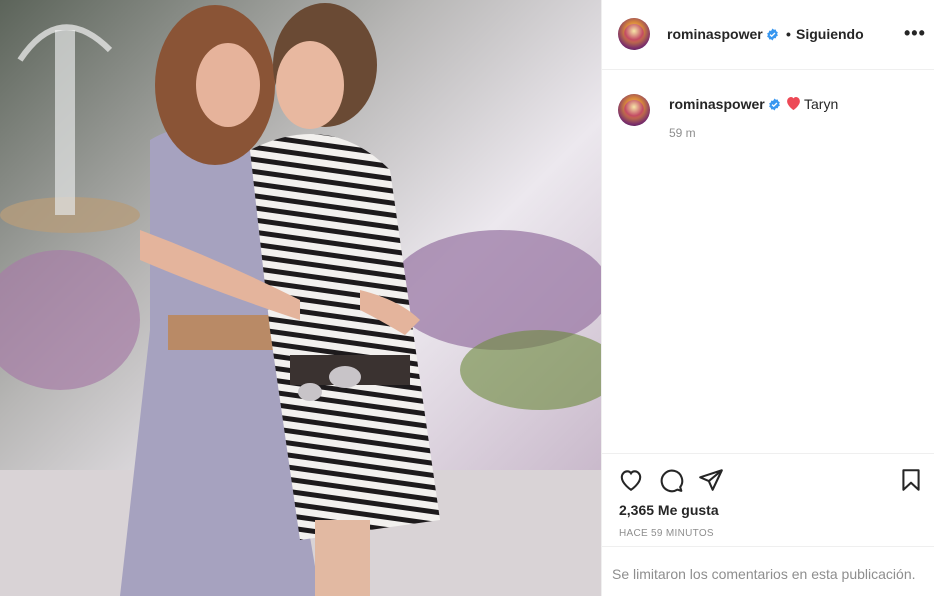  I want to click on author-avatar, so click(634, 34).